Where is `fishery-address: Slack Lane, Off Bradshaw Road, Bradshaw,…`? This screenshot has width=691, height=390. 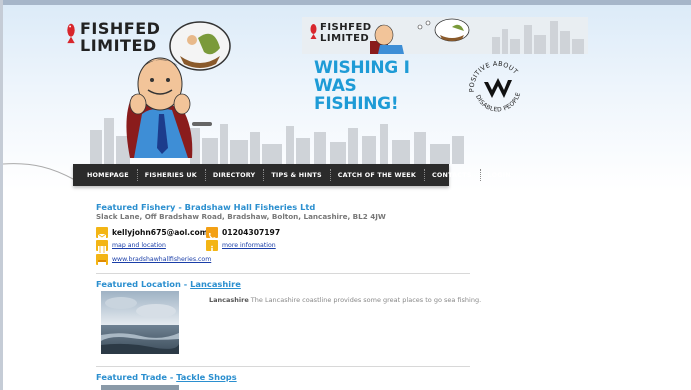
fishery-address: Slack Lane, Off Bradshaw Road, Bradshaw,… is located at coordinates (241, 216).